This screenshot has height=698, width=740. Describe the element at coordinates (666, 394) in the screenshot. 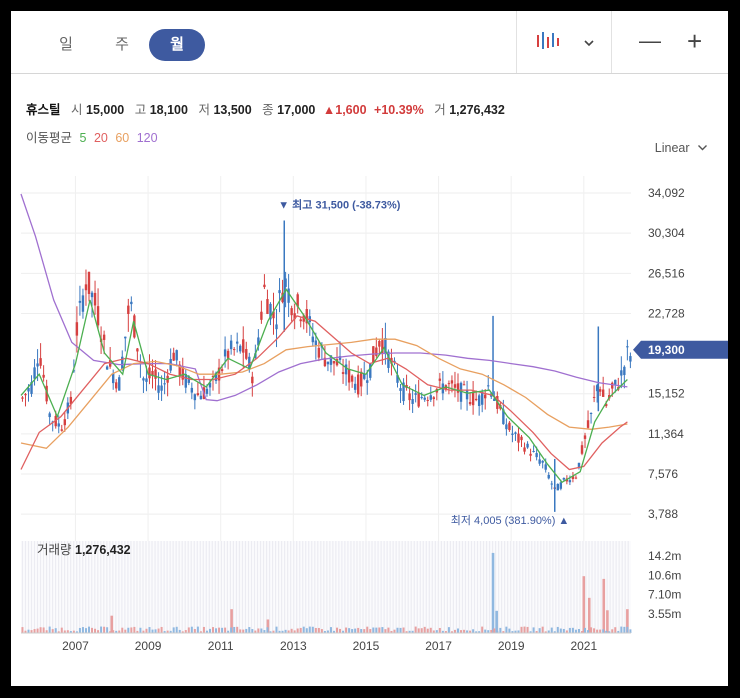

I see `price-axis-tick: 15,152` at that location.